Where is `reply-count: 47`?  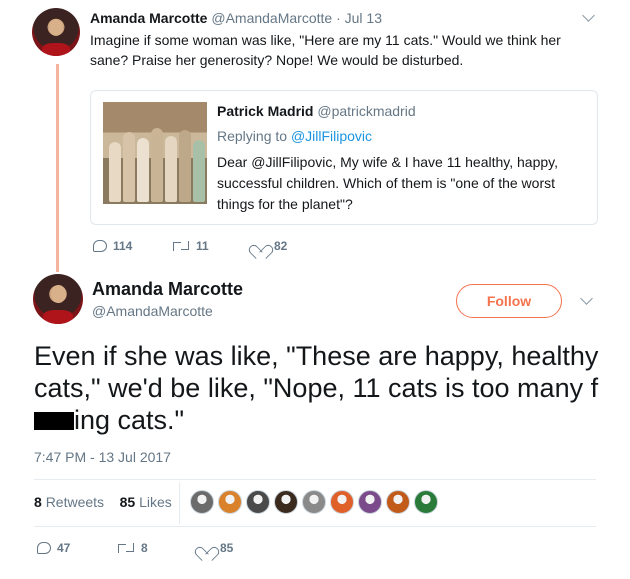 reply-count: 47 is located at coordinates (64, 548).